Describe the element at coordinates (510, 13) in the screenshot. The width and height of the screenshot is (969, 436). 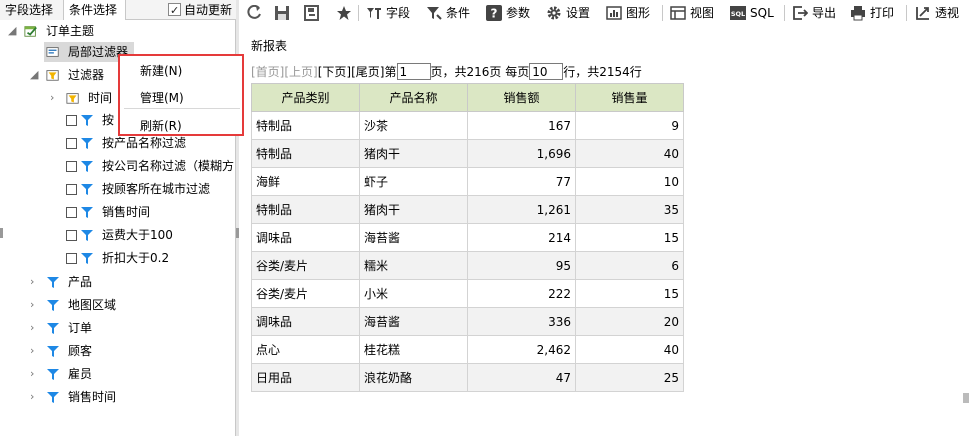
I see `param-button: ? 参数` at that location.